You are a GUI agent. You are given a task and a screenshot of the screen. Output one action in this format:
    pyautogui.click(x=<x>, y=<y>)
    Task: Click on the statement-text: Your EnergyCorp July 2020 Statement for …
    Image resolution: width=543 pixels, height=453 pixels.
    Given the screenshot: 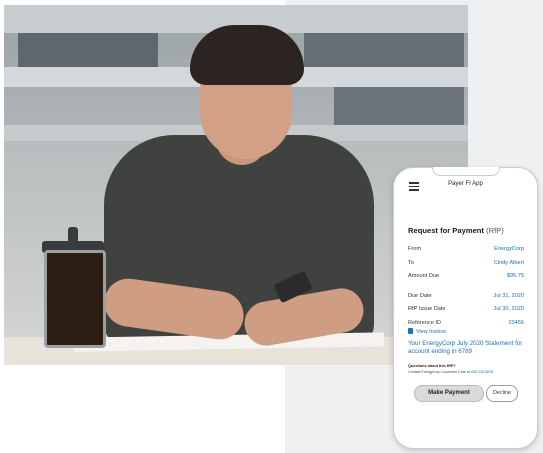 What is the action you would take?
    pyautogui.click(x=465, y=347)
    